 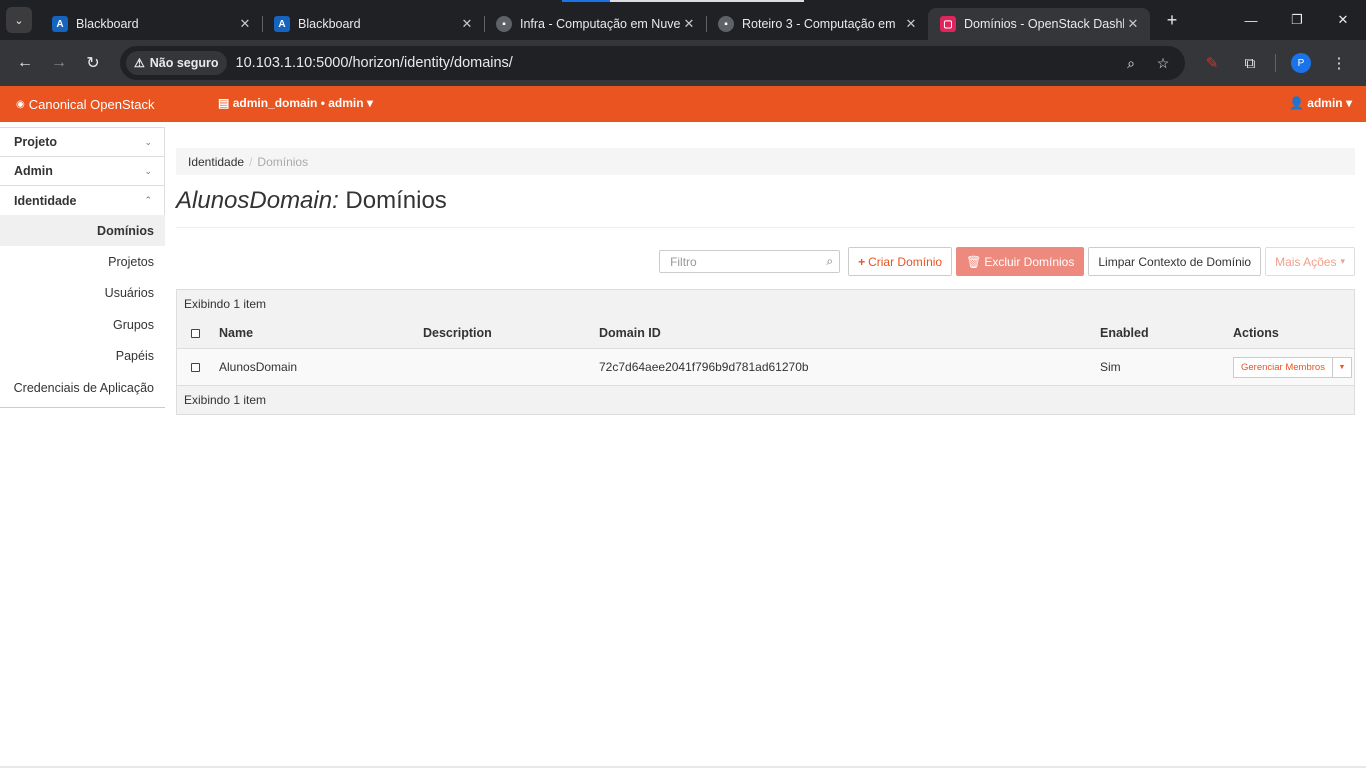 I want to click on new-tab-button: +, so click(x=1172, y=20).